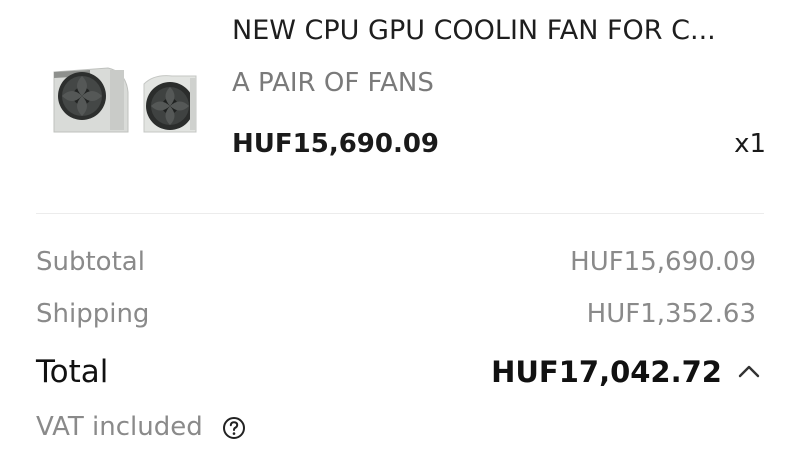 This screenshot has width=800, height=471. Describe the element at coordinates (749, 371) in the screenshot. I see `chevron-up-icon` at that location.